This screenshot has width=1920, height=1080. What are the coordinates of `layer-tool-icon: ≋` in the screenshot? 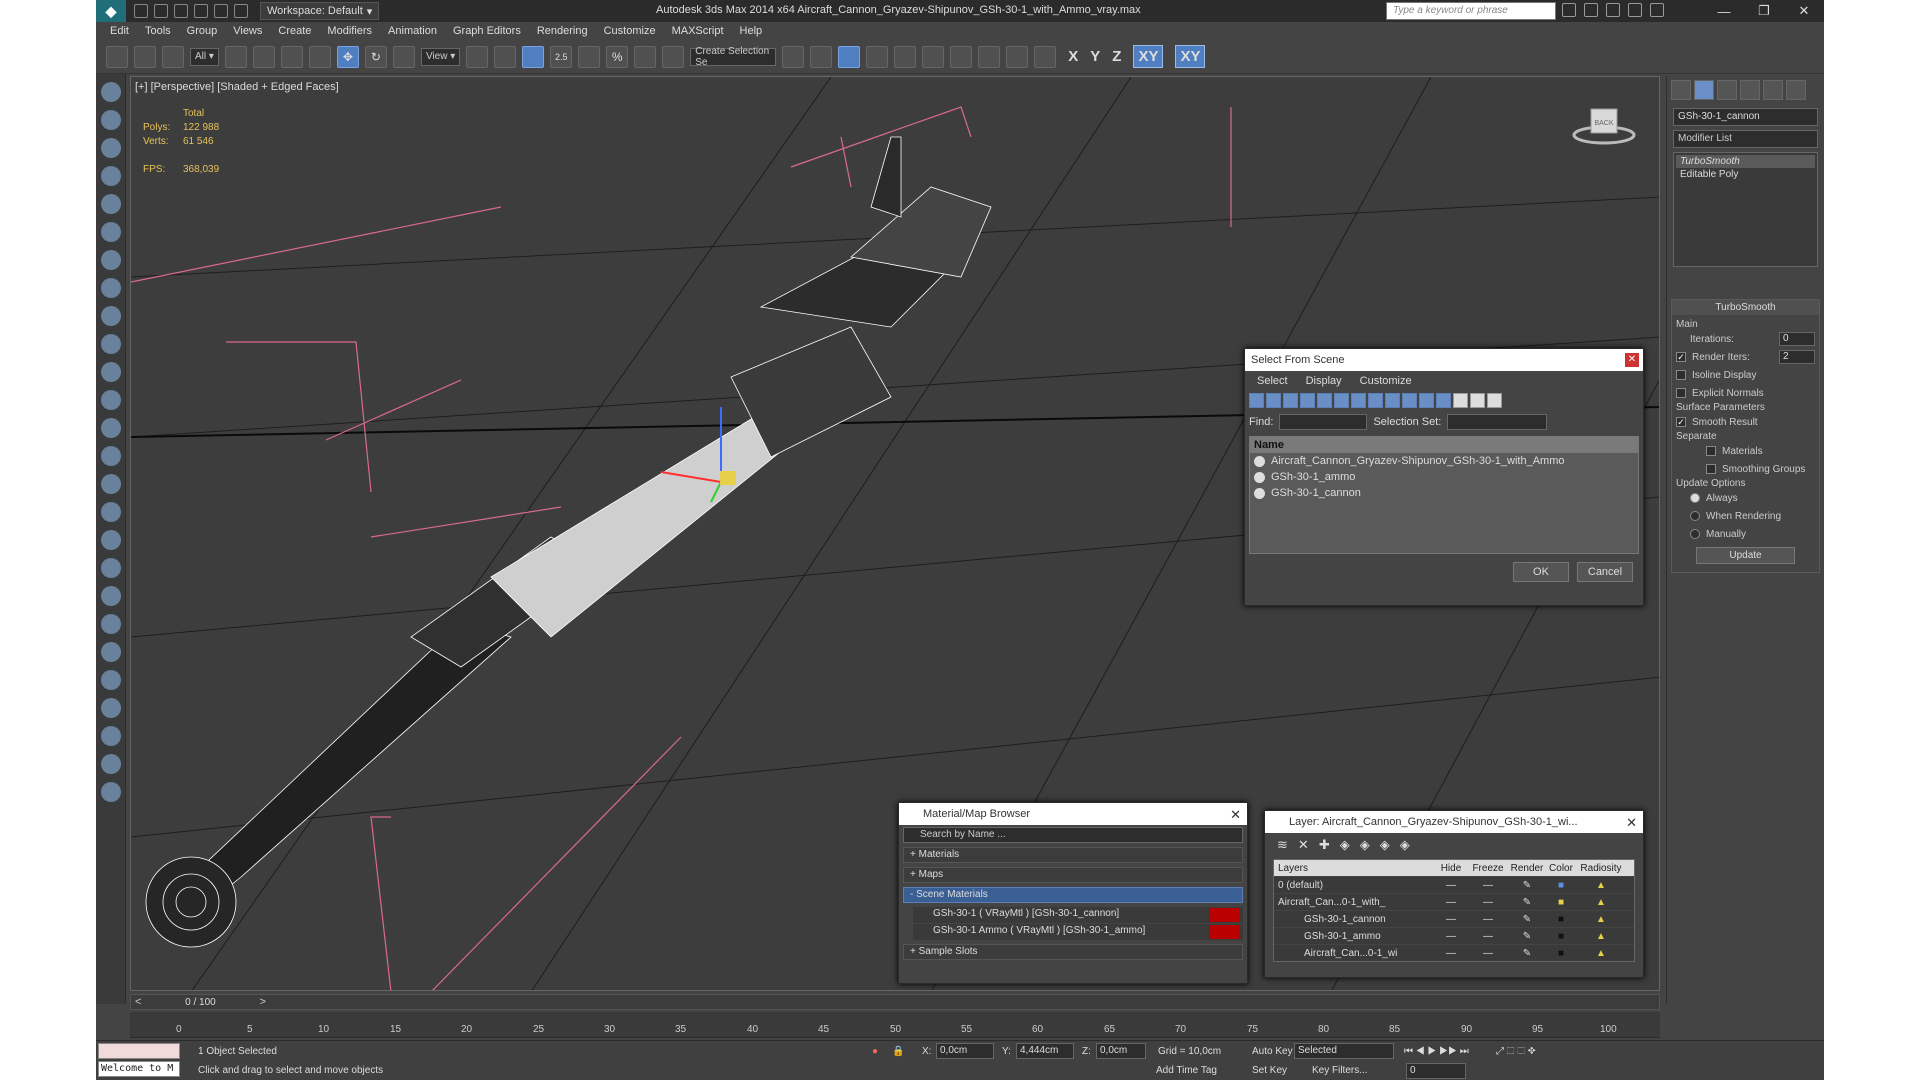 It's located at (1282, 845).